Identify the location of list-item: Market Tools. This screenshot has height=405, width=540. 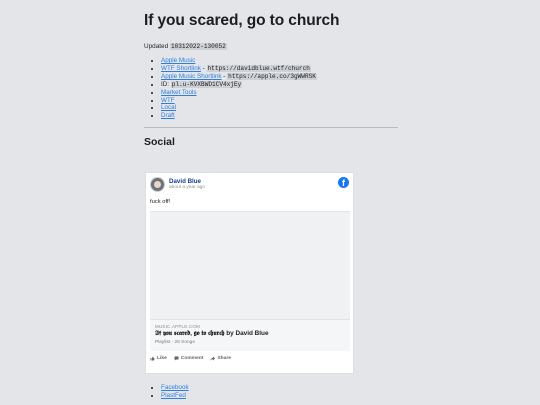
(279, 93).